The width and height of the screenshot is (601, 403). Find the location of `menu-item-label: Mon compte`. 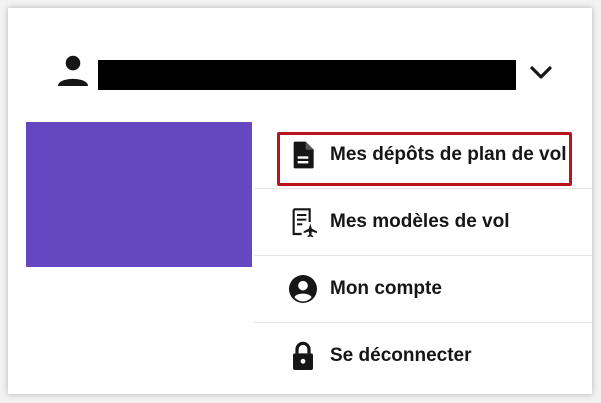

menu-item-label: Mon compte is located at coordinates (386, 288).